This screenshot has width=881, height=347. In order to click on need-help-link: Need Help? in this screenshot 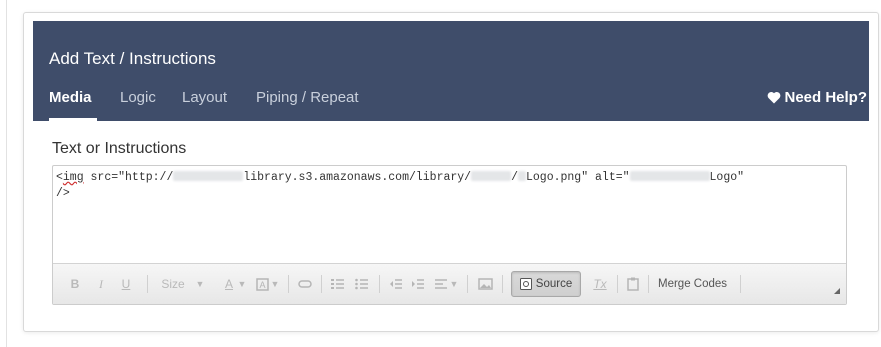, I will do `click(817, 97)`.